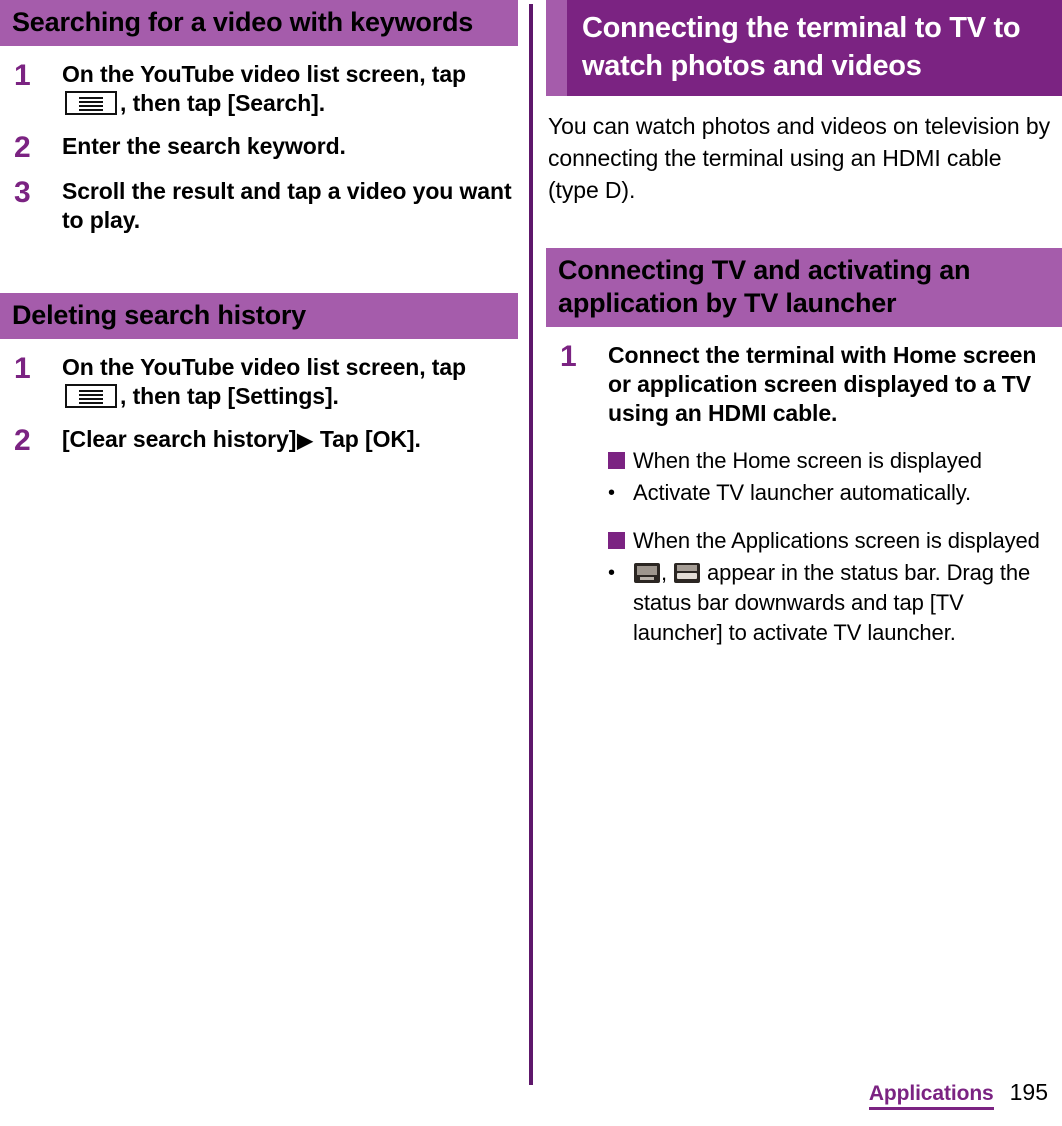 Image resolution: width=1062 pixels, height=1126 pixels. I want to click on footer-page-number: 195, so click(1028, 1092).